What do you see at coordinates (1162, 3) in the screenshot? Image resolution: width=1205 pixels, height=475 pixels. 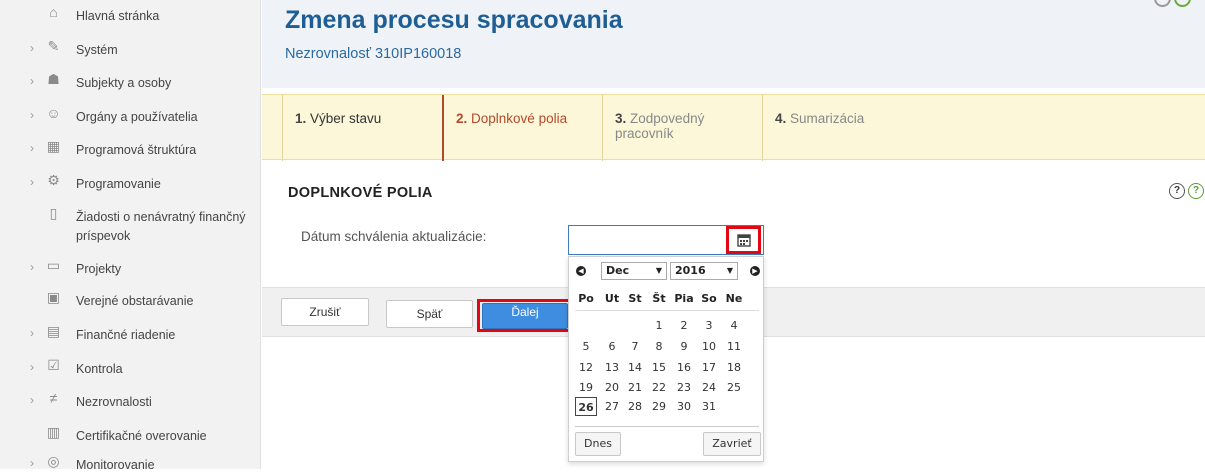 I see `help-icon` at bounding box center [1162, 3].